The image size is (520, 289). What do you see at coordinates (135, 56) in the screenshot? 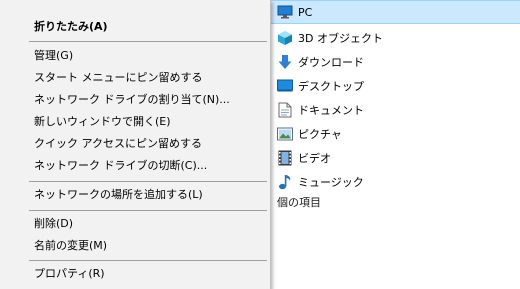
I see `menu-item-manage: 管理(G)` at bounding box center [135, 56].